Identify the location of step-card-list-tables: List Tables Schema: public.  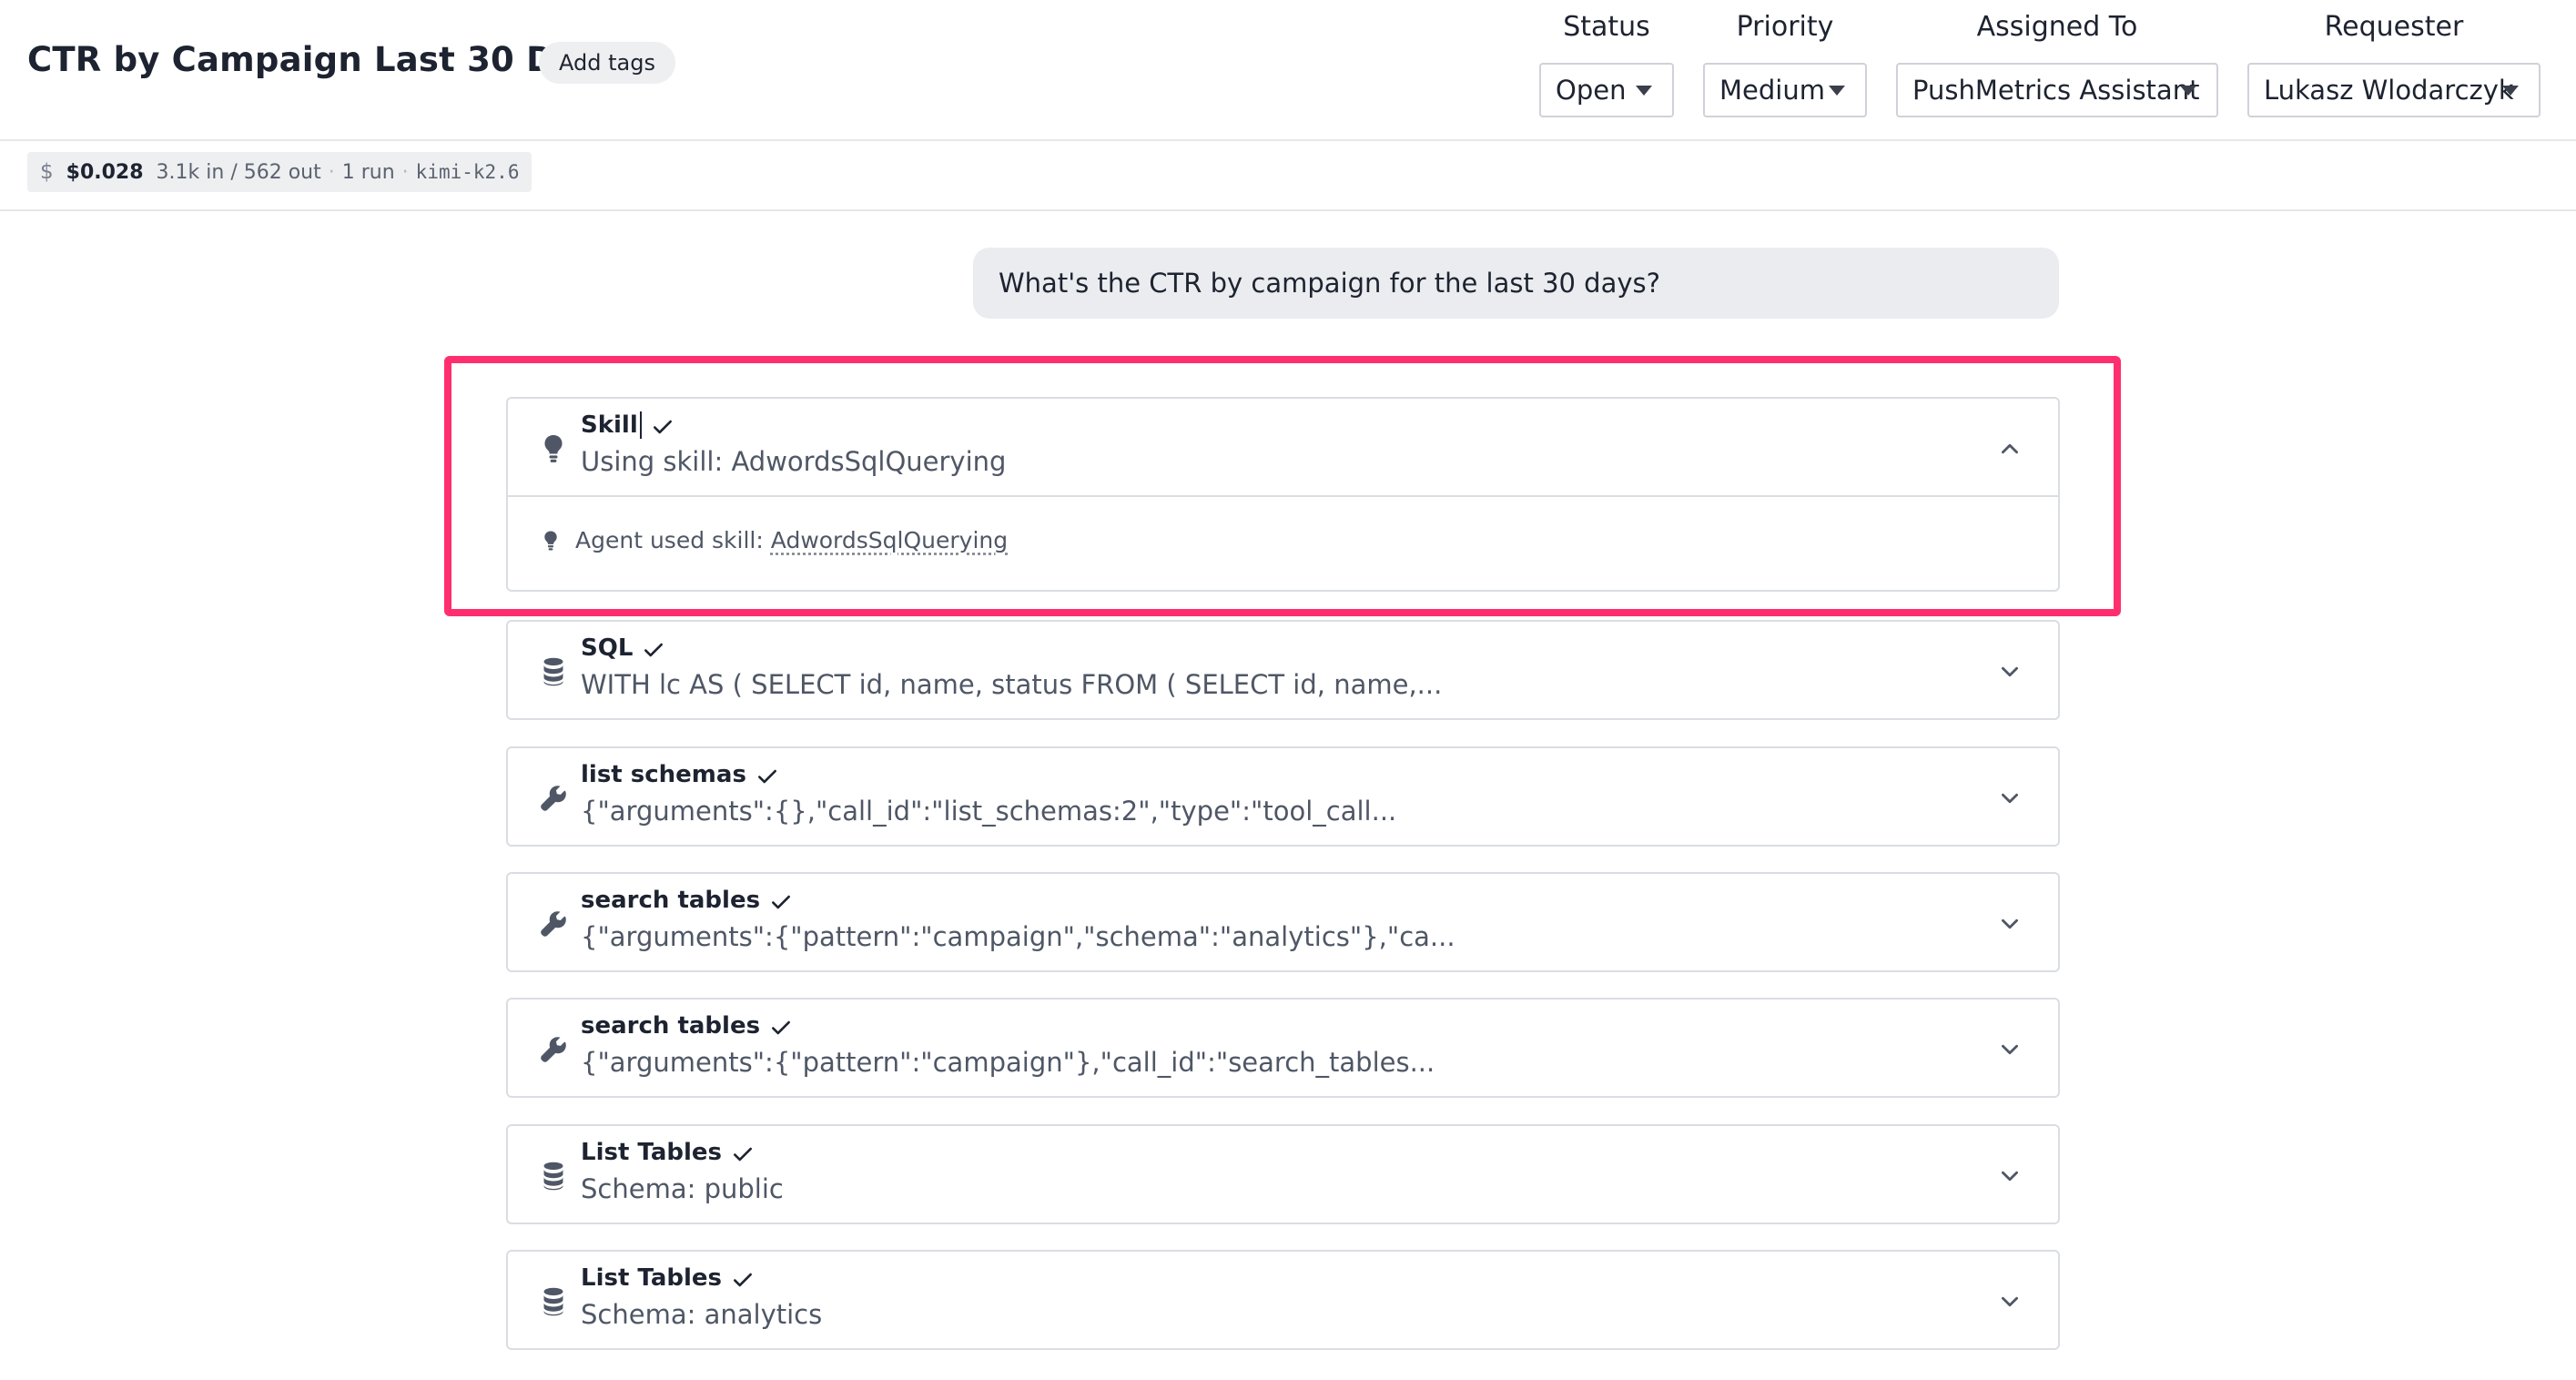
(1283, 1174).